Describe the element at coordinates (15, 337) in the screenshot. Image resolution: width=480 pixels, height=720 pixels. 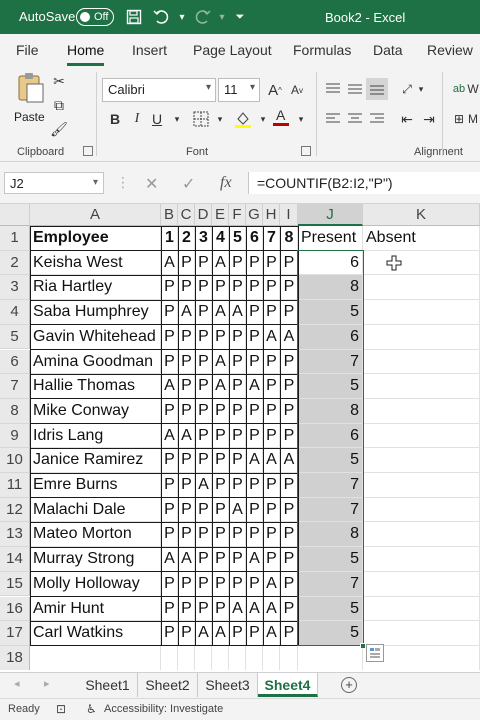
I see `row-header: 5` at that location.